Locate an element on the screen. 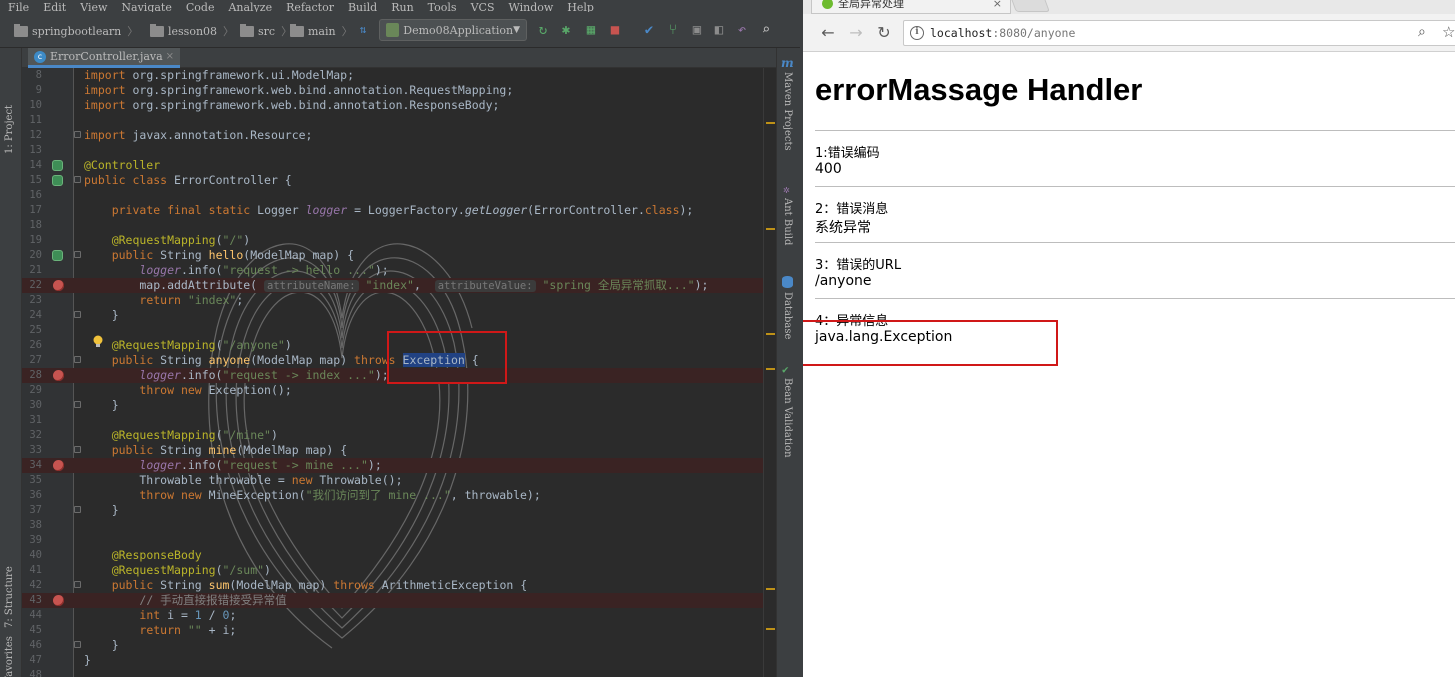 Image resolution: width=1455 pixels, height=677 pixels. code-line: 40 @ResponseBody is located at coordinates (399, 555).